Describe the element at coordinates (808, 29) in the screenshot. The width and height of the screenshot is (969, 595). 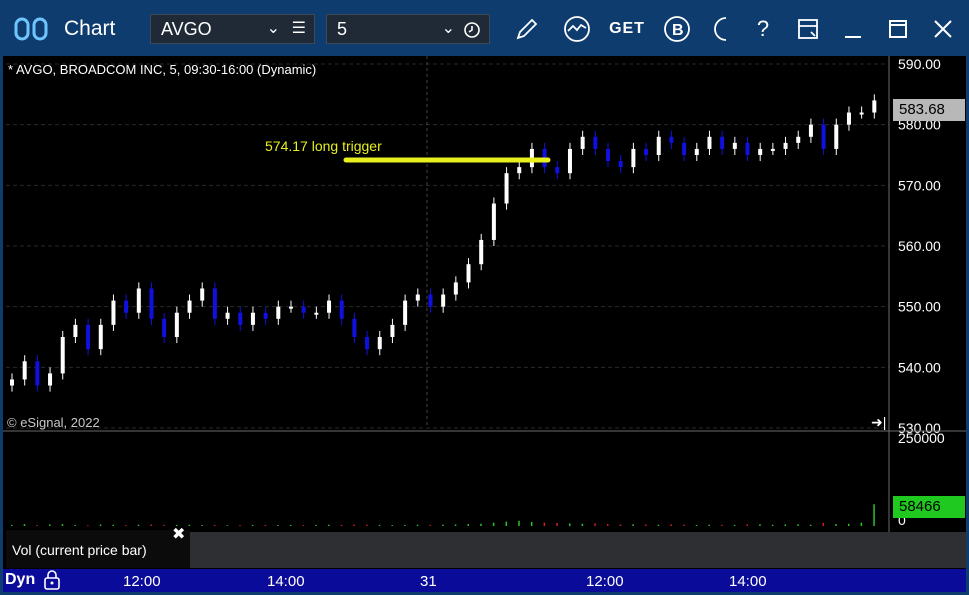
I see `window-layout-icon` at that location.